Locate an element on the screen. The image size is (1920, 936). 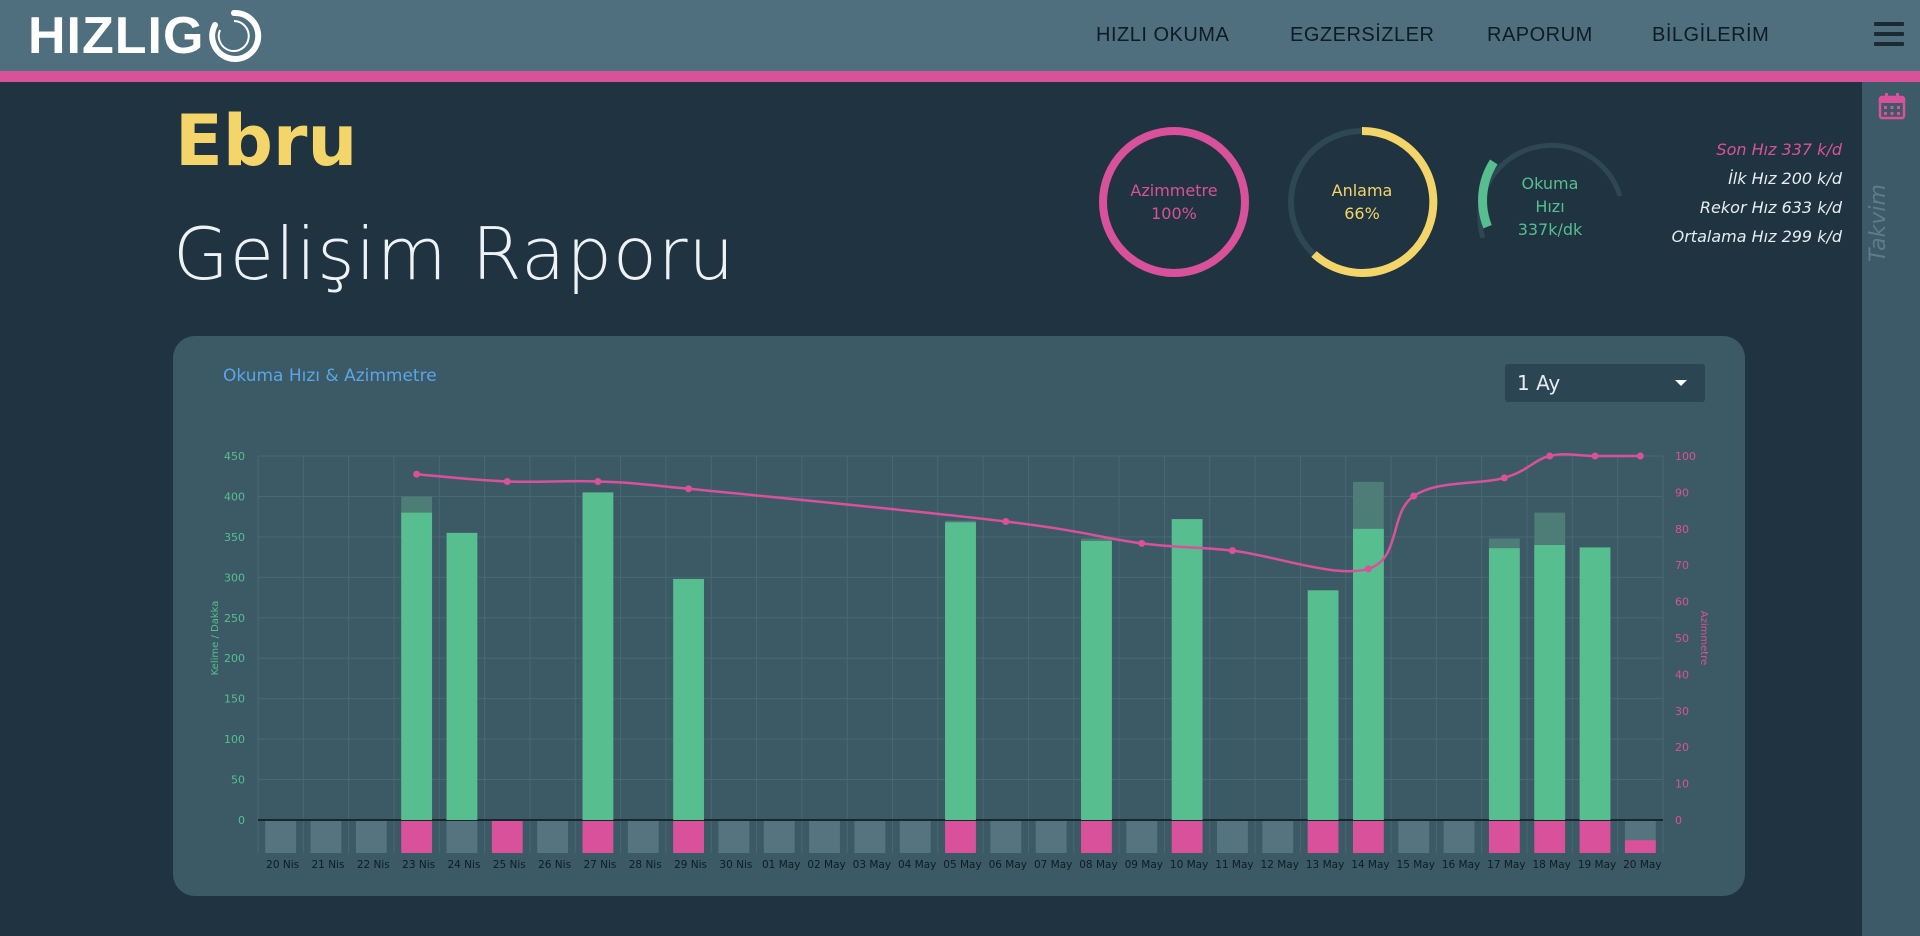
page-title: Gelişim Raporu is located at coordinates (454, 254).